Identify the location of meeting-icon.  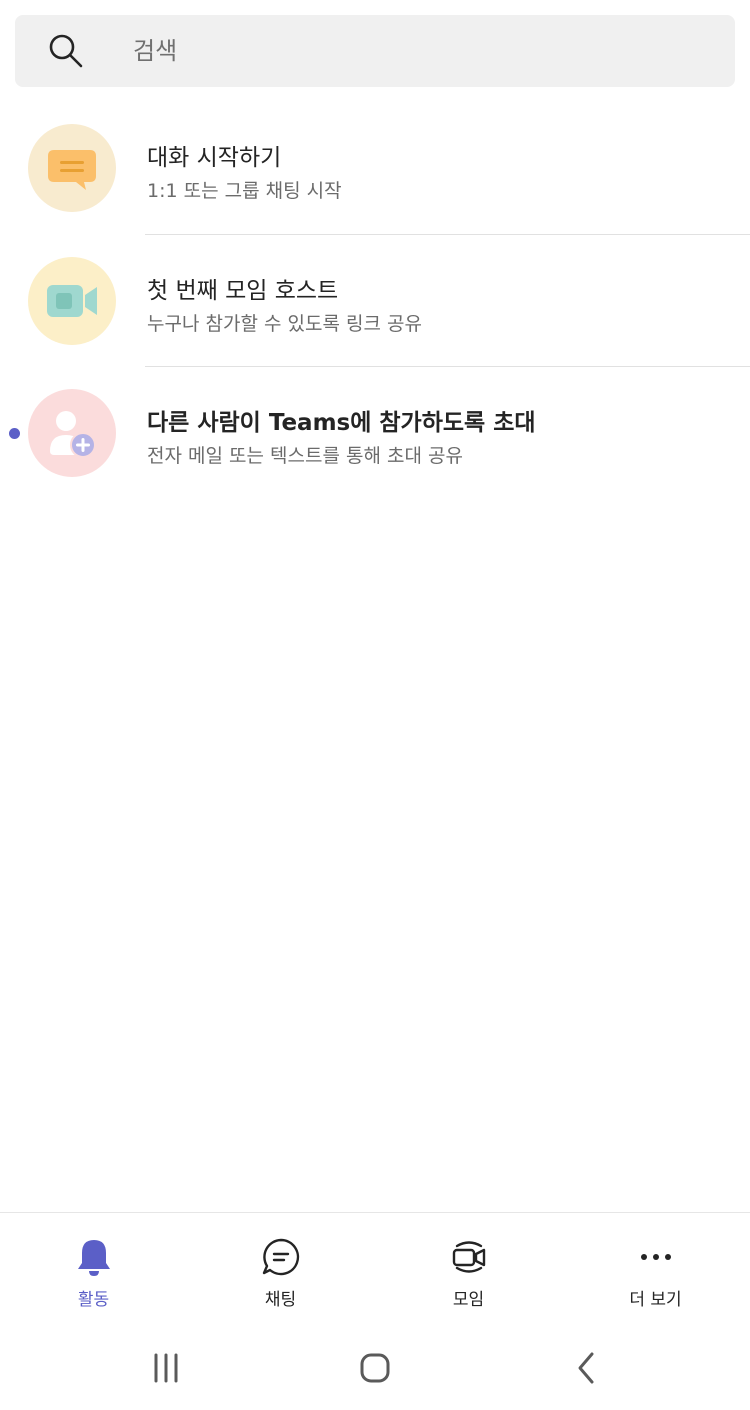
(468, 1257).